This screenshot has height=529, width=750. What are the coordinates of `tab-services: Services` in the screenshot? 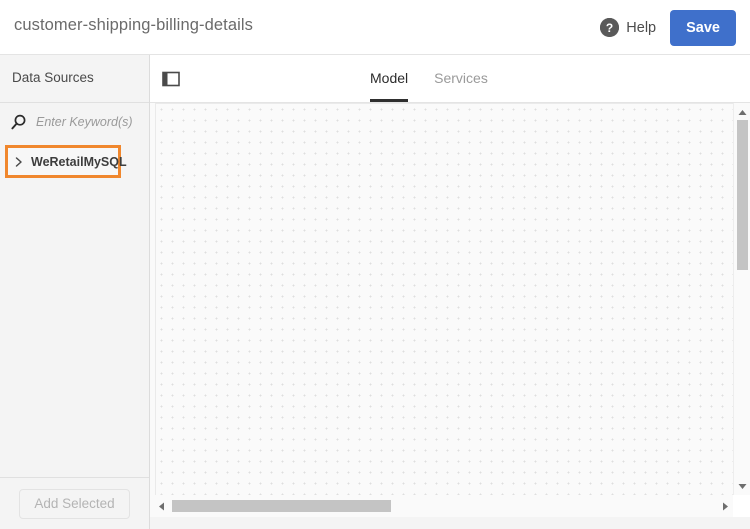 It's located at (461, 71).